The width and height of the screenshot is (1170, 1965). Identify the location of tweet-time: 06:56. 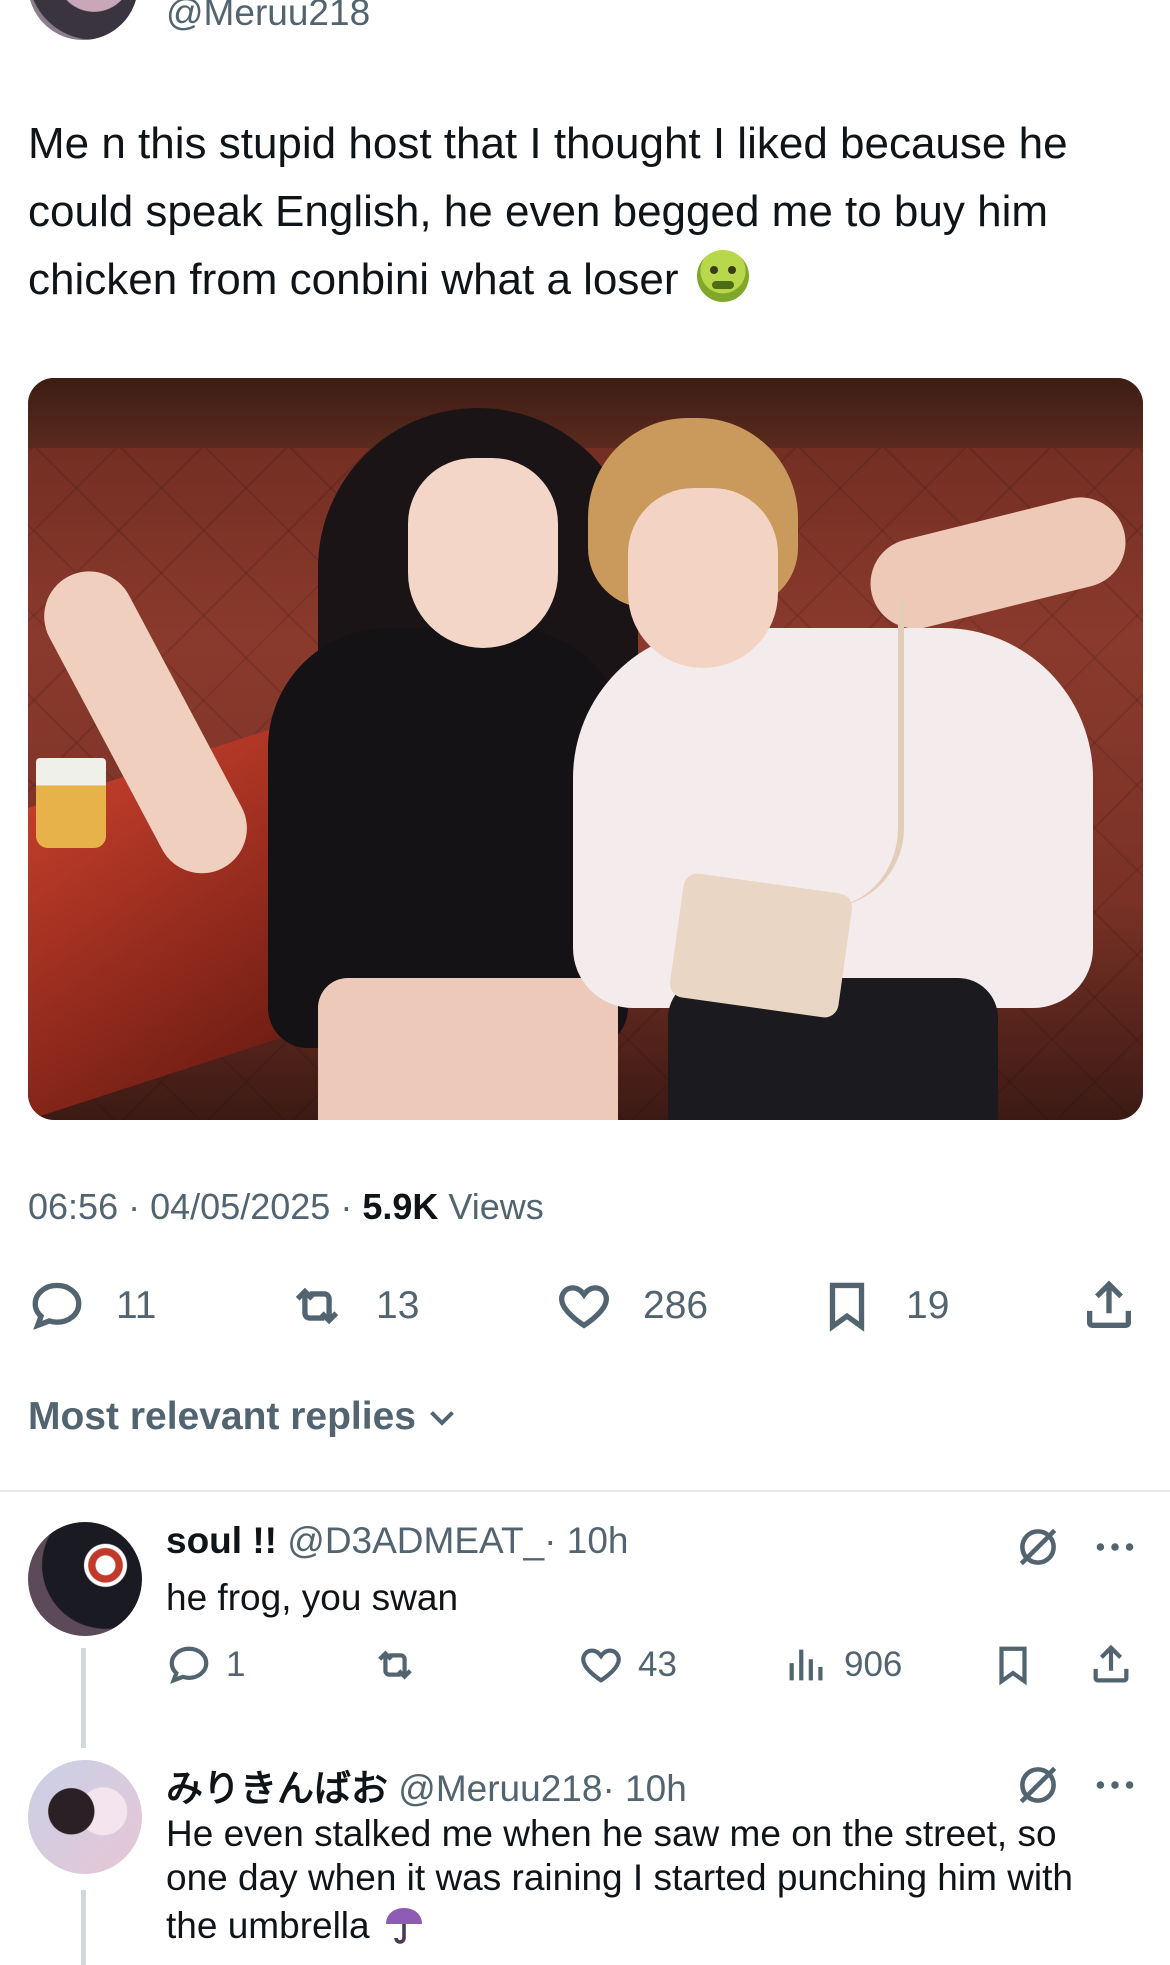
(73, 1206).